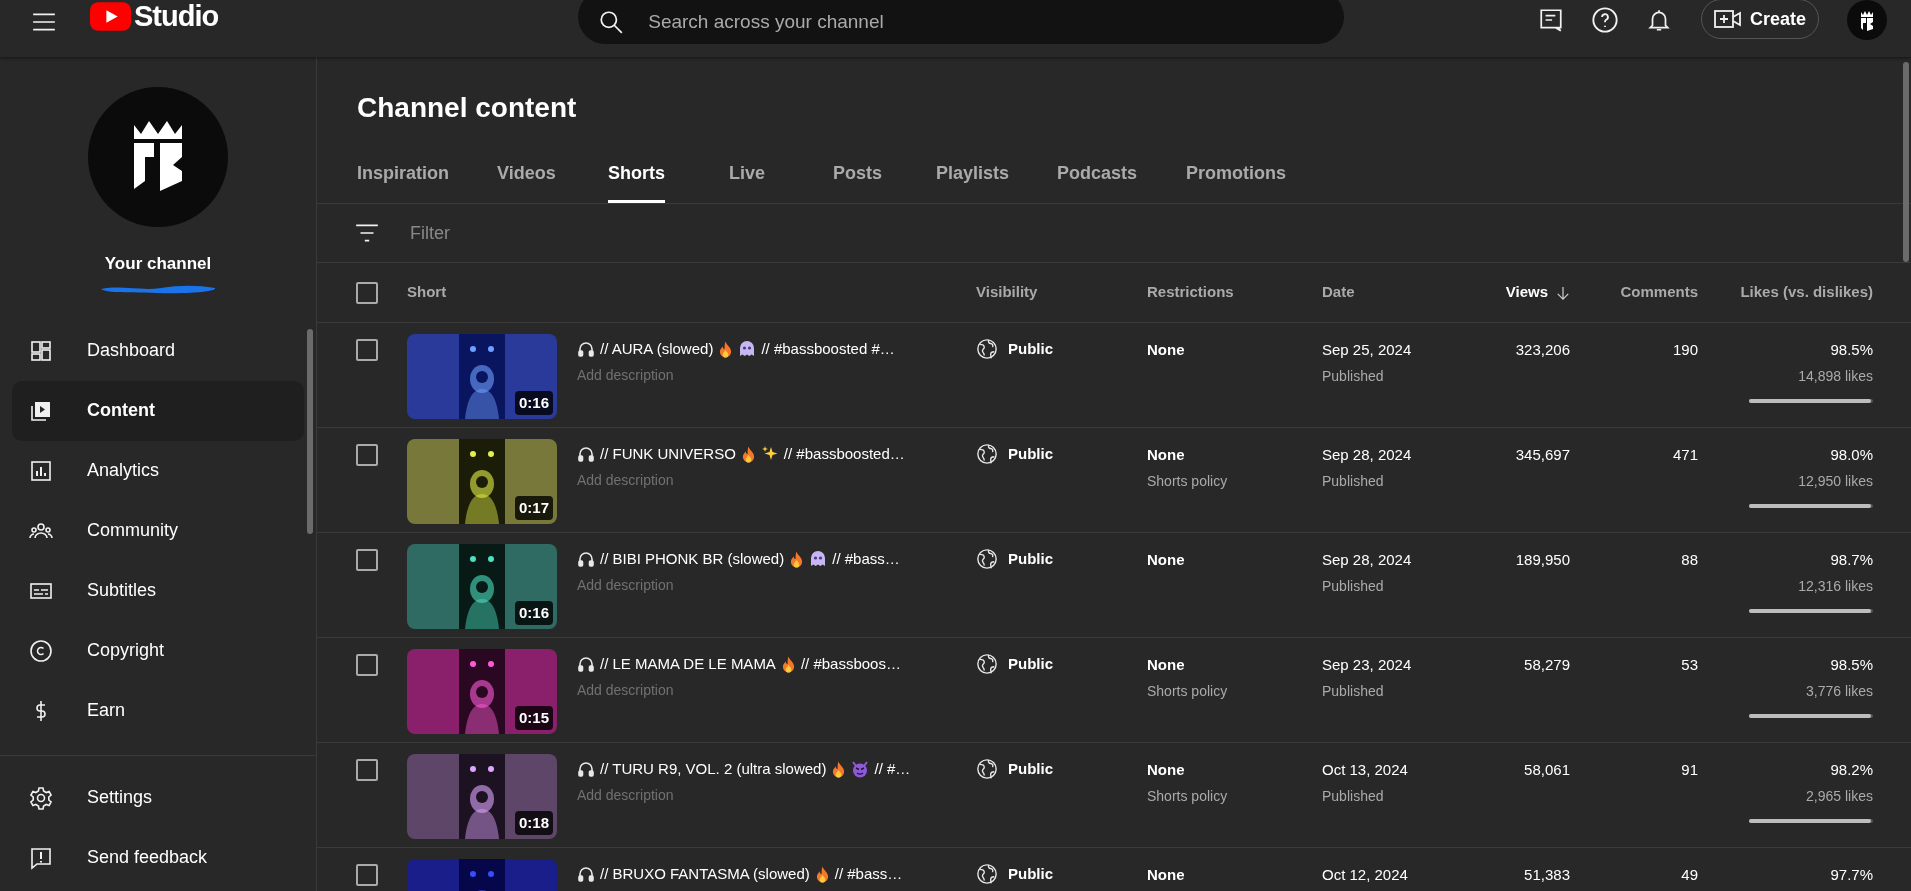  I want to click on sidebar-item: Settings, so click(158, 797).